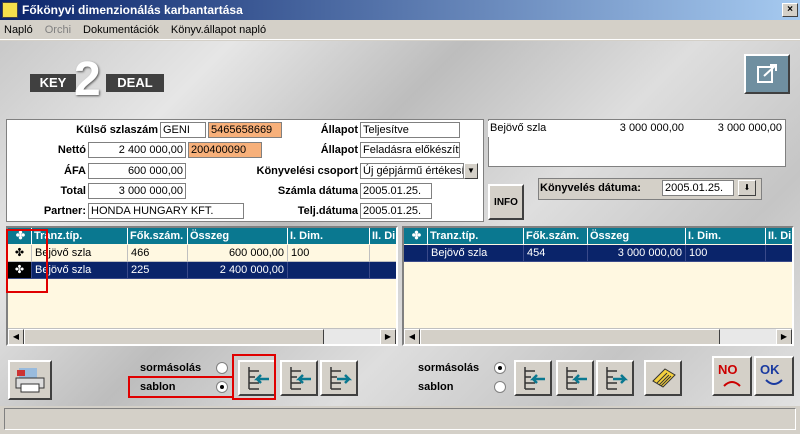 This screenshot has height=434, width=800. What do you see at coordinates (538, 129) in the screenshot?
I see `summary-name: Bejövő szla` at bounding box center [538, 129].